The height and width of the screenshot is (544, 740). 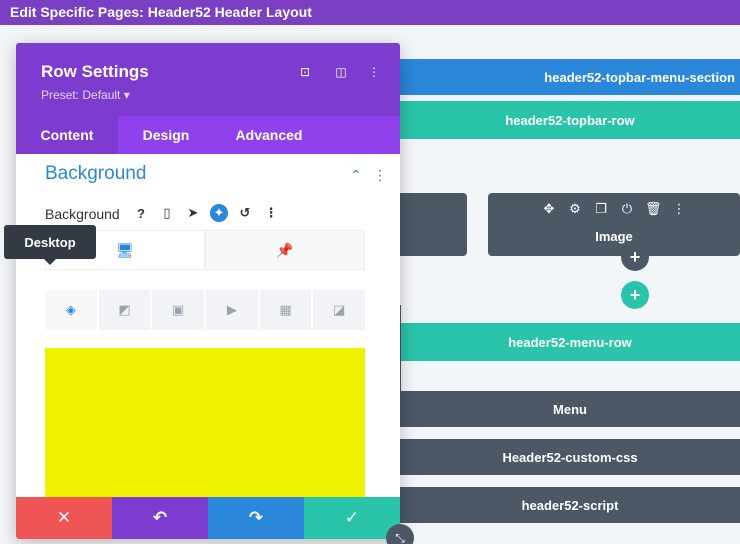 What do you see at coordinates (85, 95) in the screenshot?
I see `preset-dropdown: Preset: Default ▾` at bounding box center [85, 95].